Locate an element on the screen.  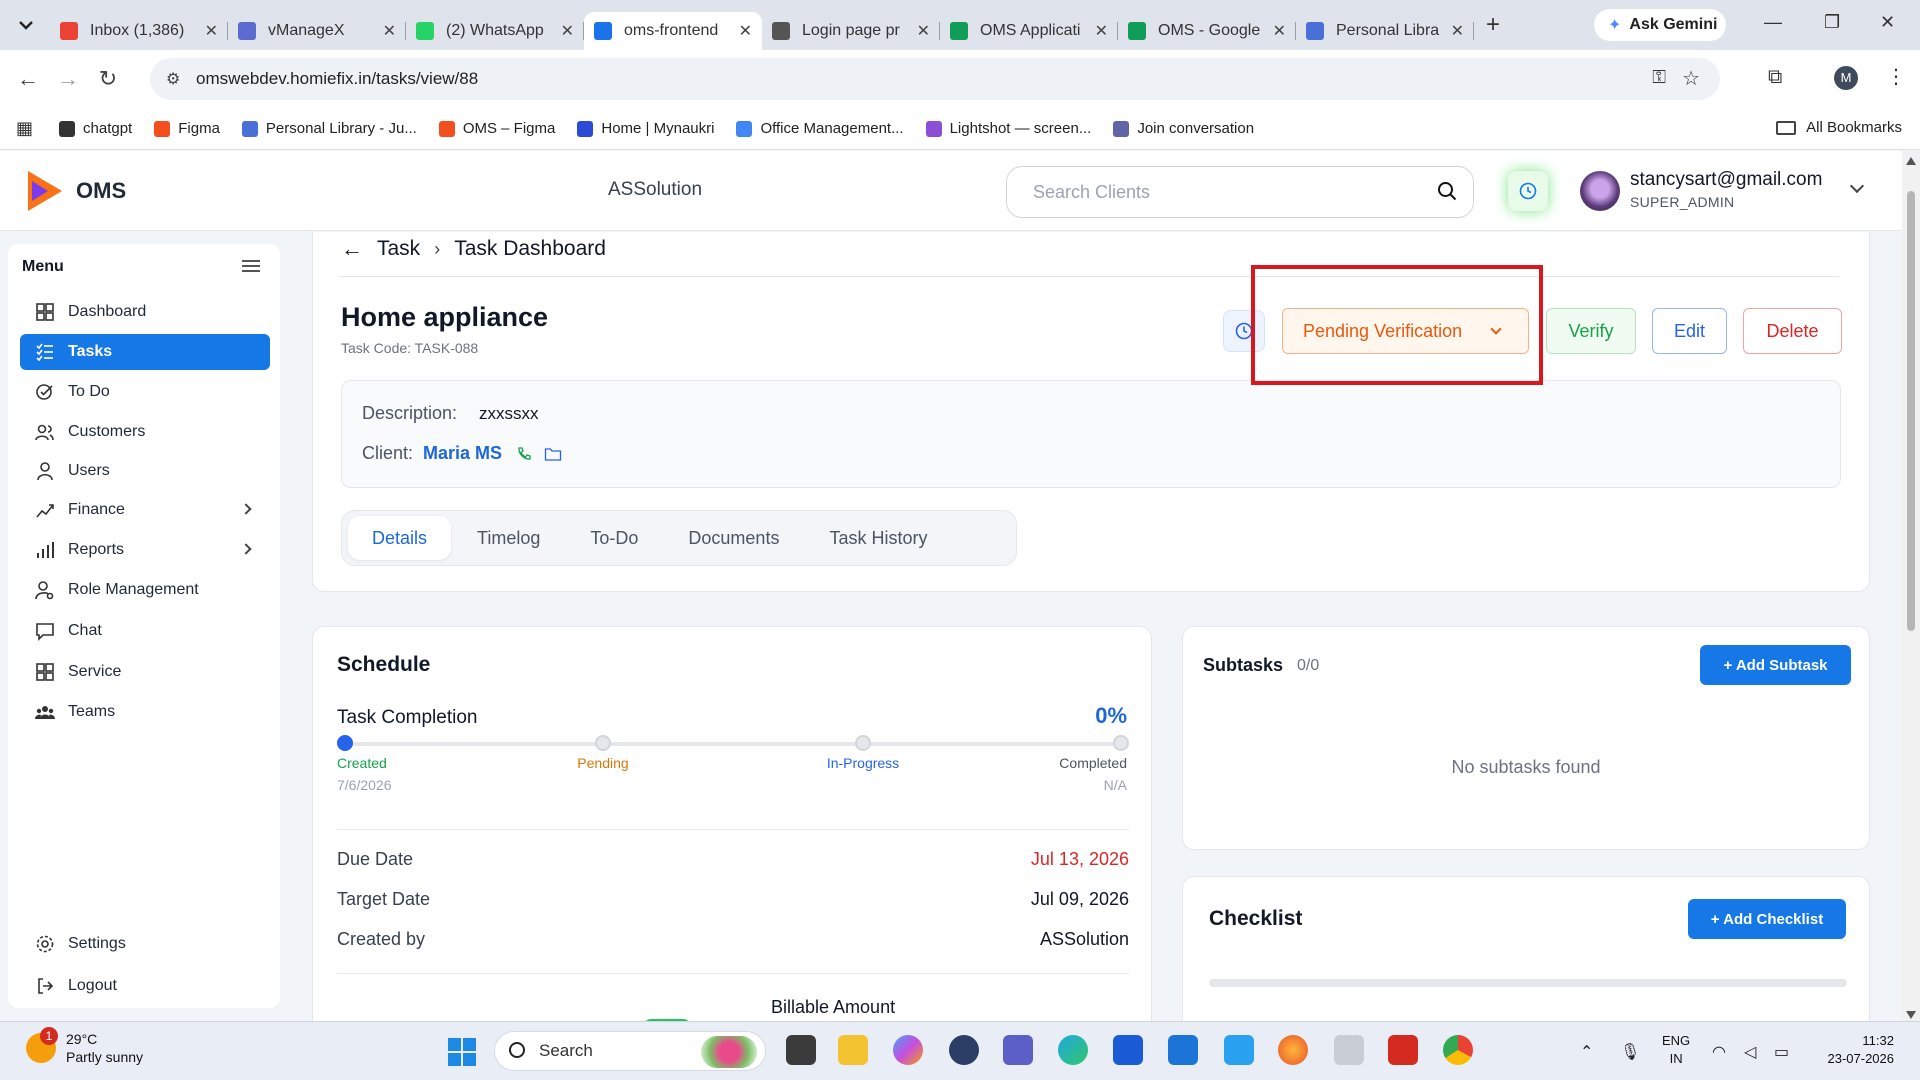
taskbar-search: Search is located at coordinates (630, 1051).